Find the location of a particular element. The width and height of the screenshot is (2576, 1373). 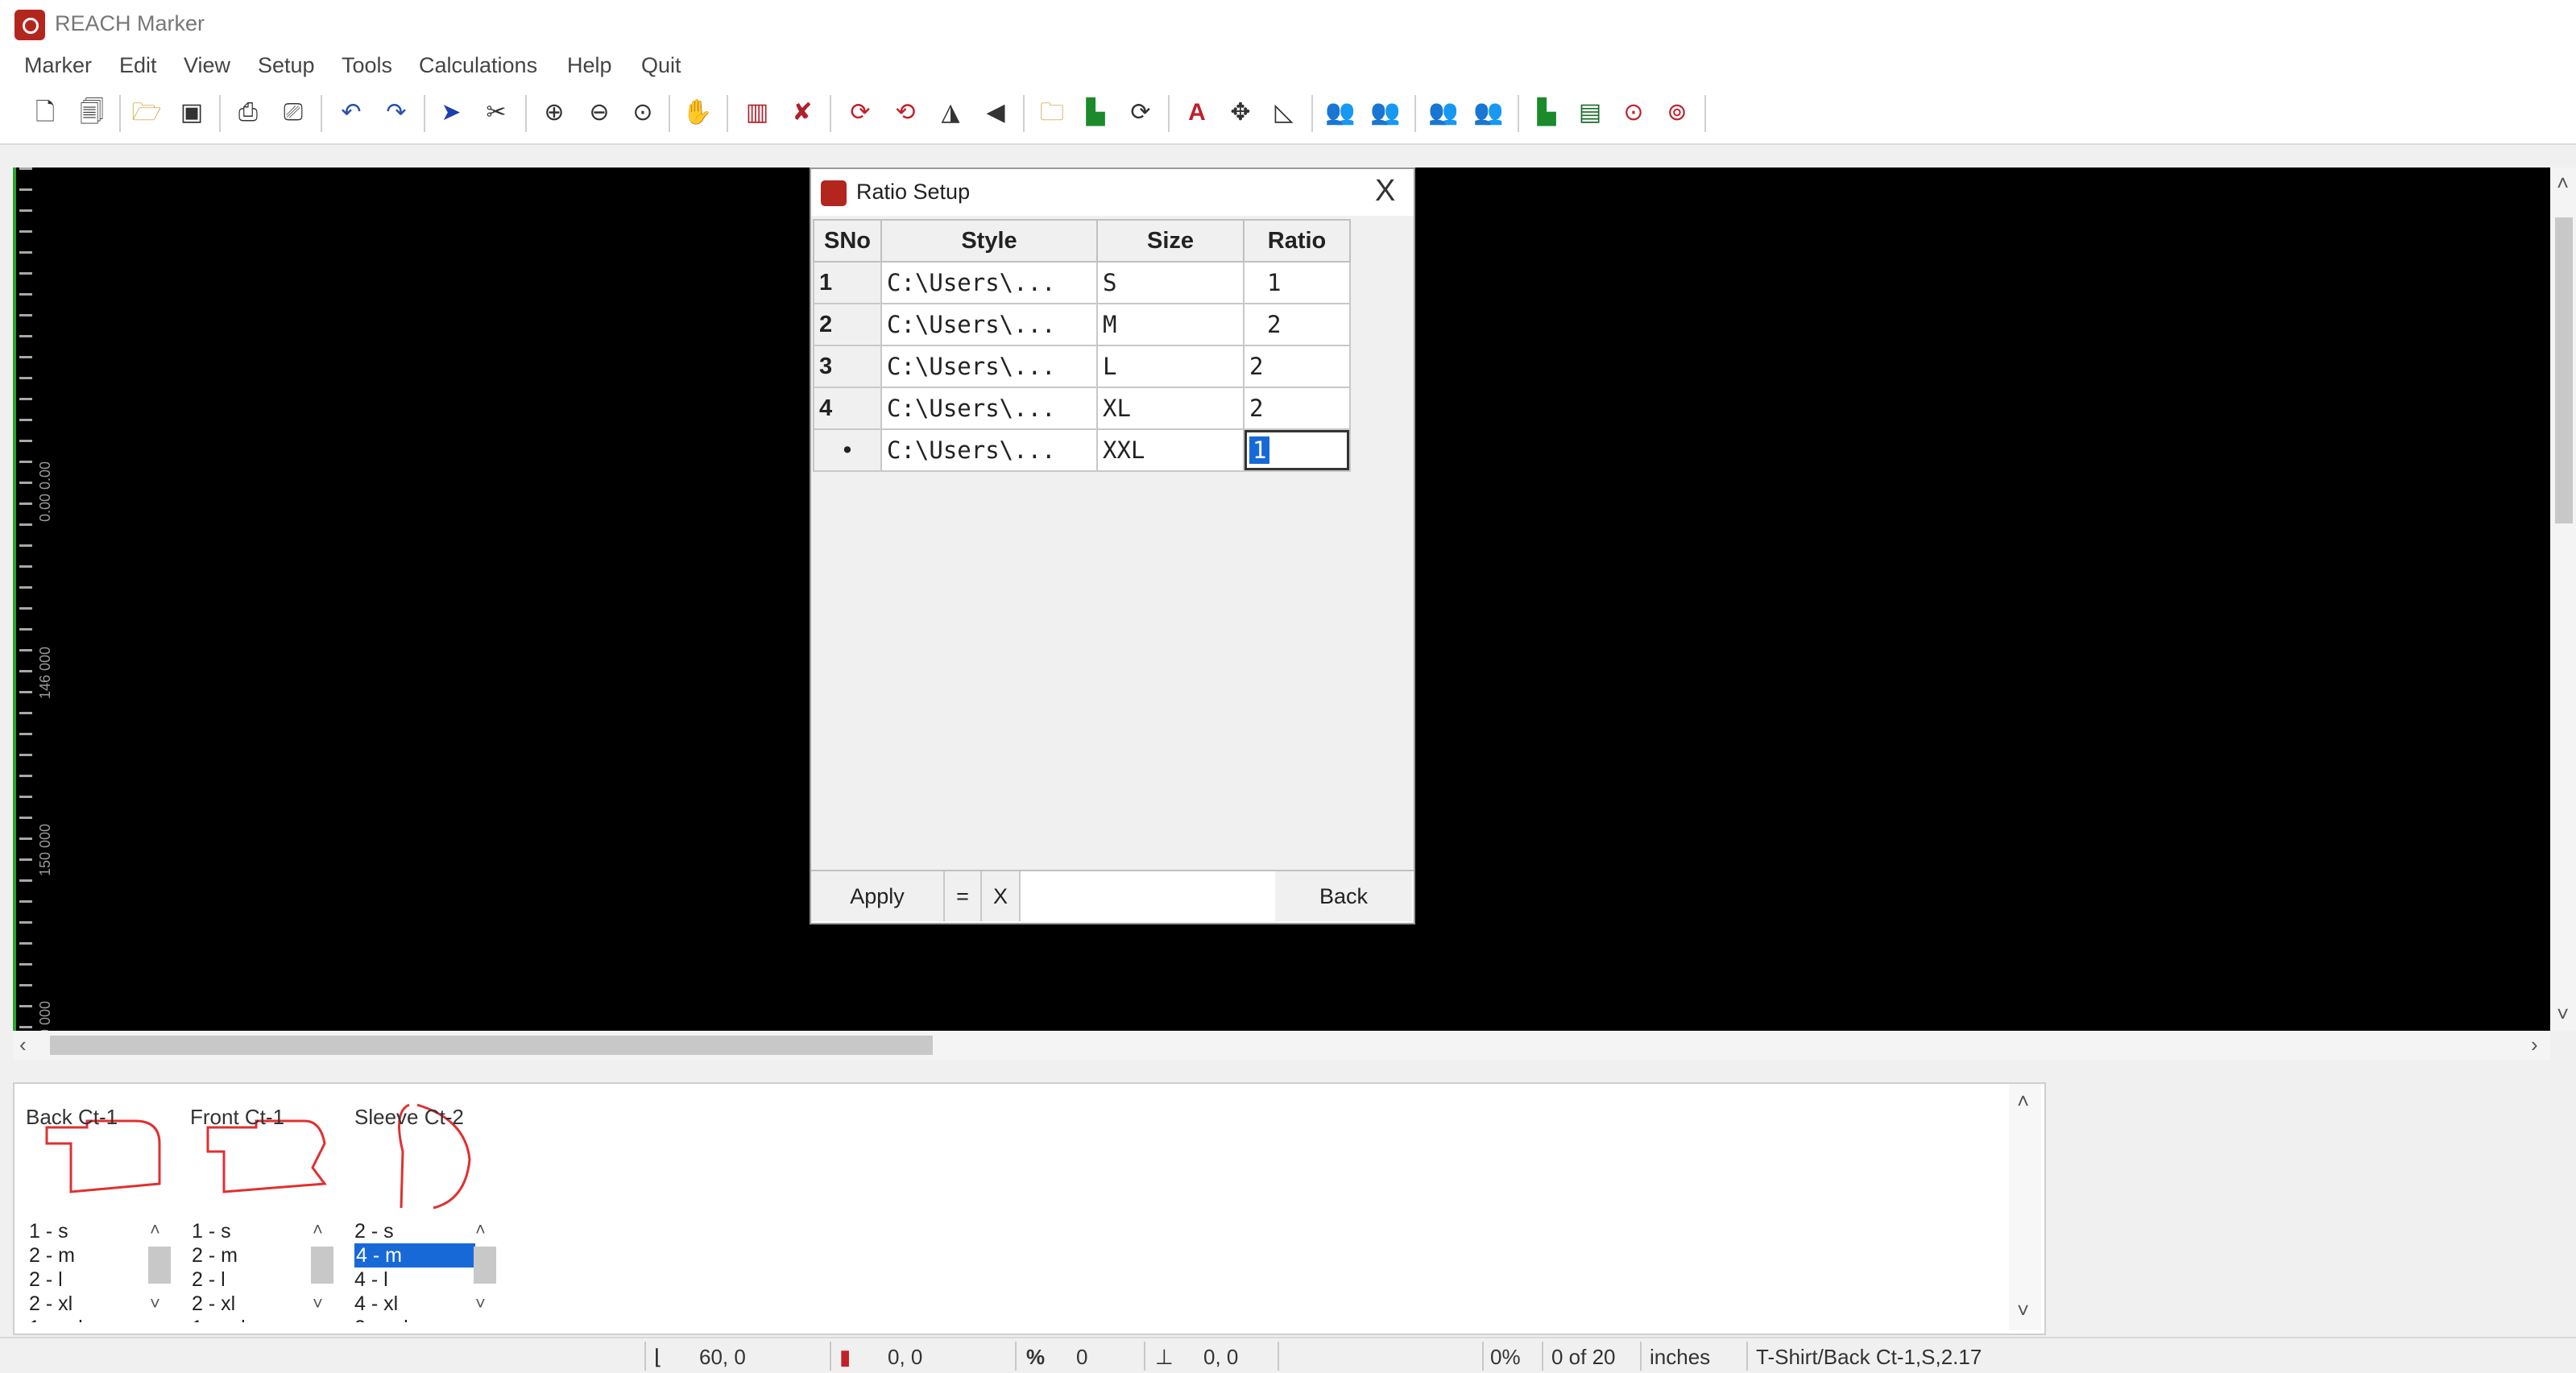

column-header-sno: SNo is located at coordinates (847, 241).